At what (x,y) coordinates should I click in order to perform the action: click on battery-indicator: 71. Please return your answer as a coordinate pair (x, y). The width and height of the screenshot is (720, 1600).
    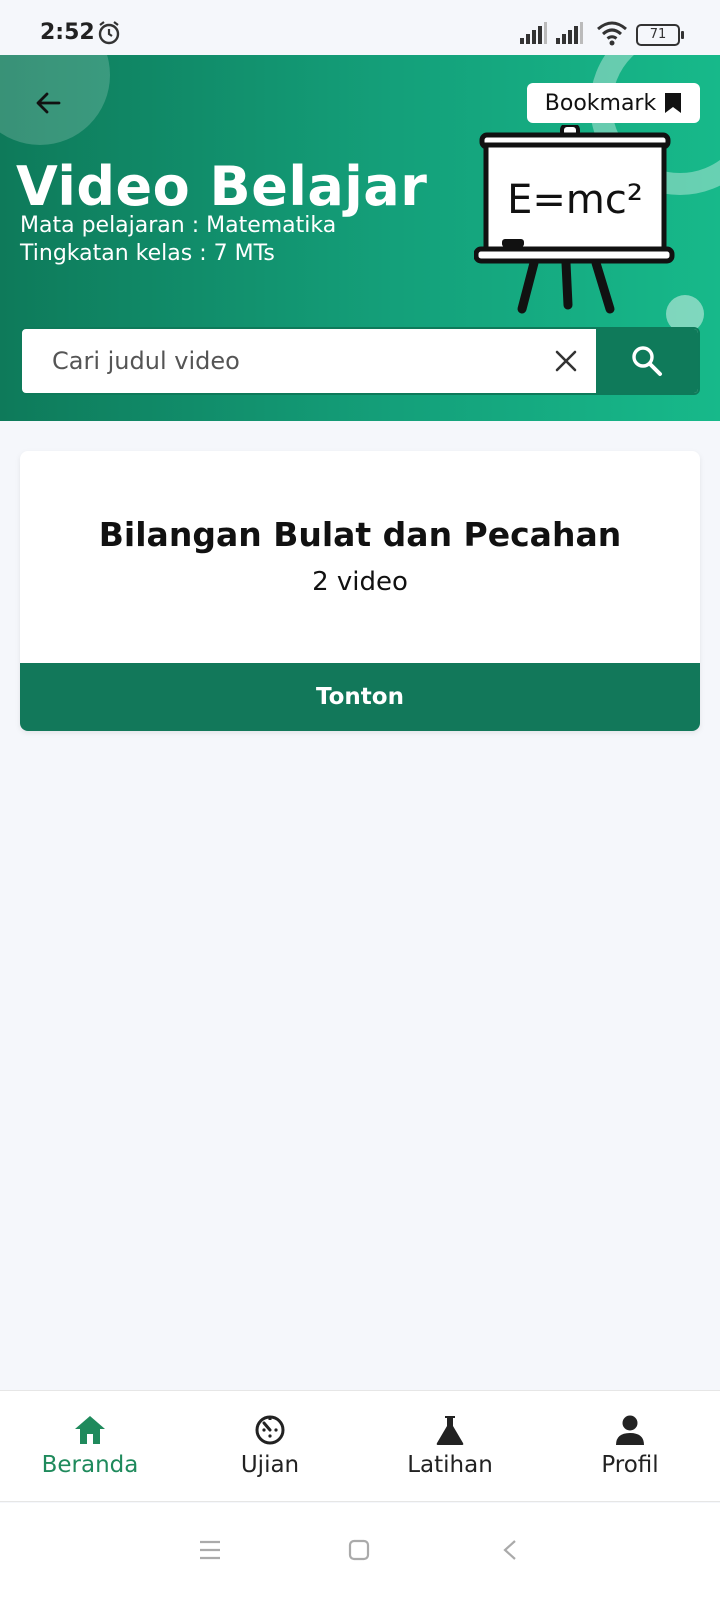
    Looking at the image, I should click on (660, 35).